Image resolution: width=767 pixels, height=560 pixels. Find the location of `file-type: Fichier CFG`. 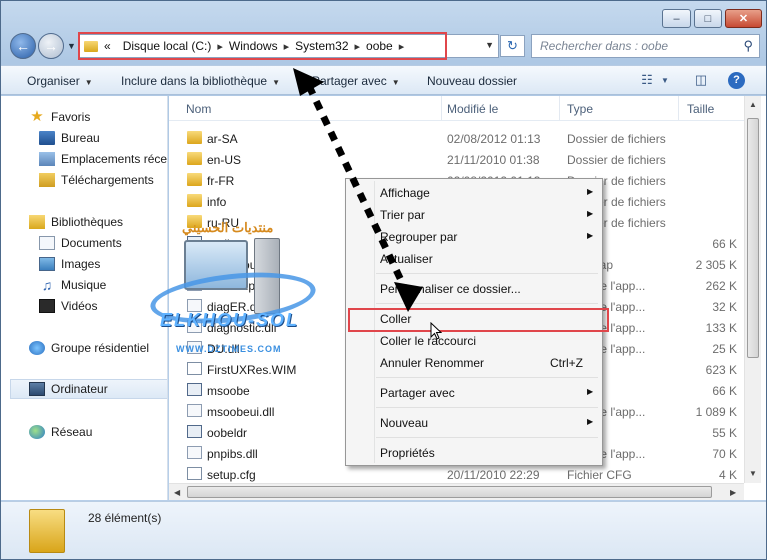

file-type: Fichier CFG is located at coordinates (599, 475).